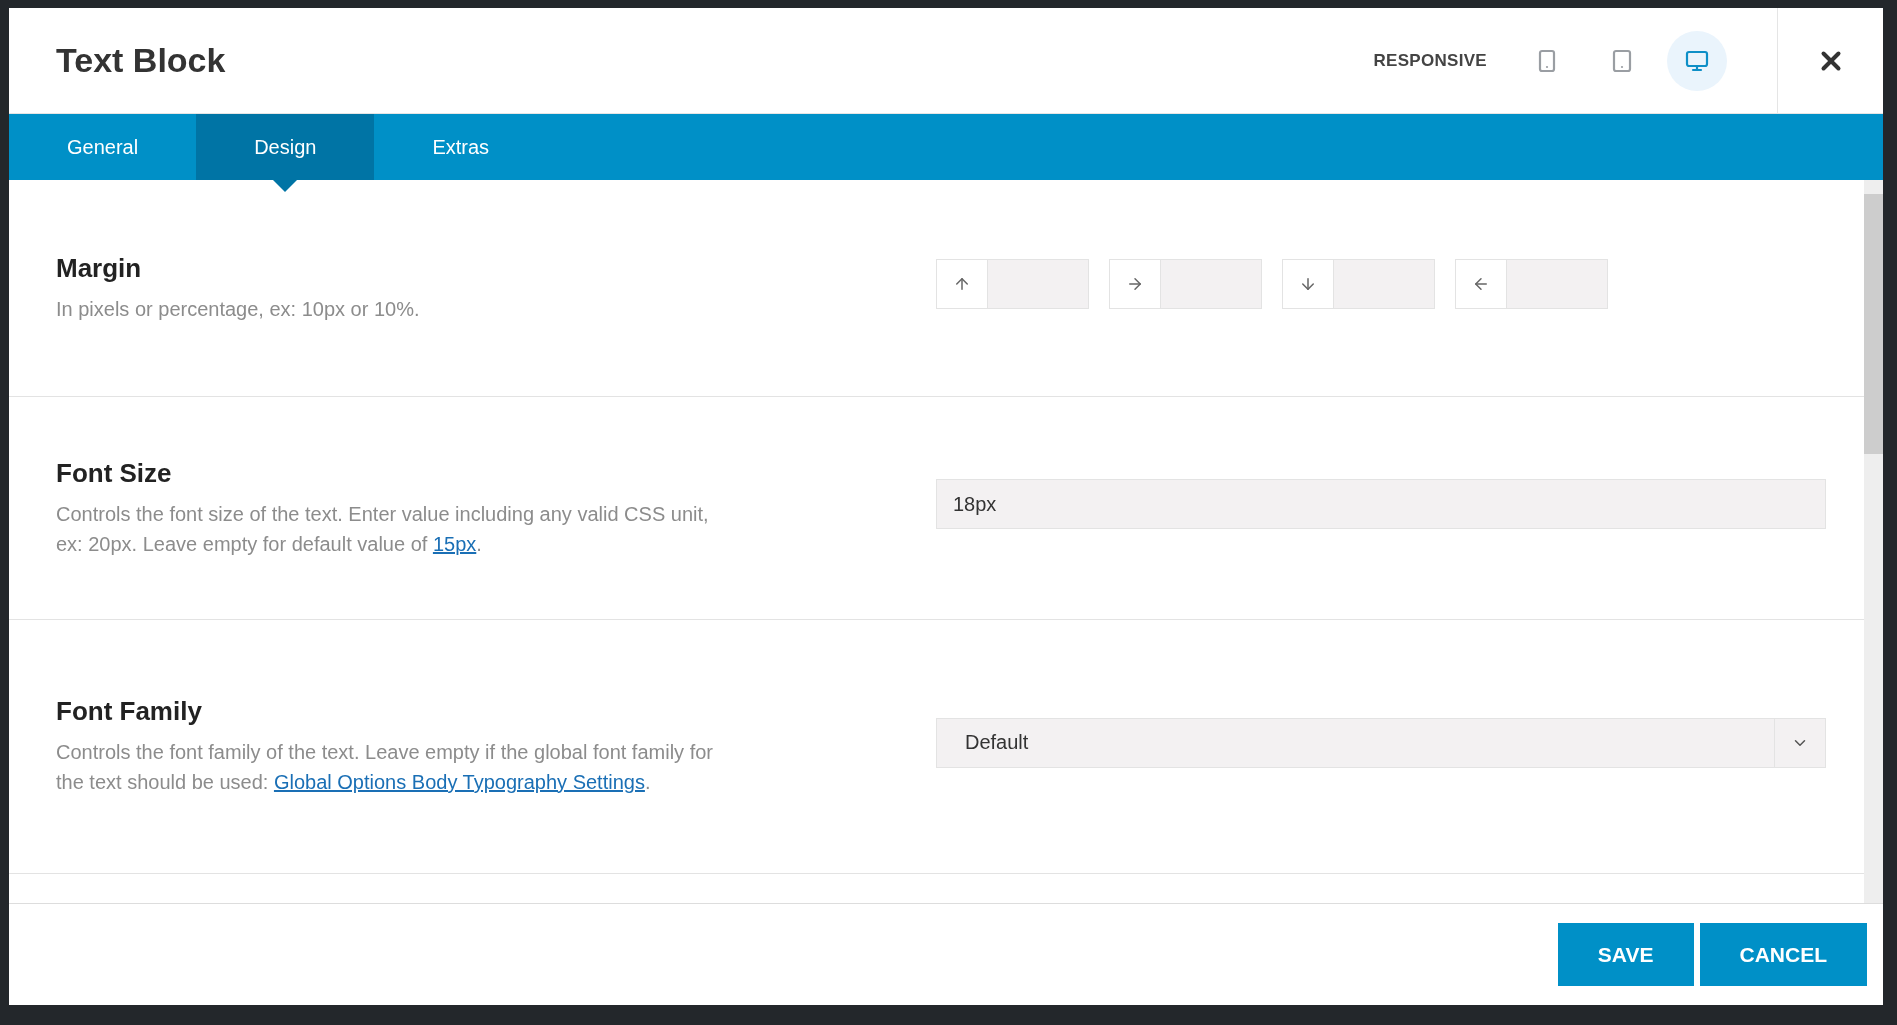 The image size is (1897, 1025). I want to click on tab: General, so click(103, 147).